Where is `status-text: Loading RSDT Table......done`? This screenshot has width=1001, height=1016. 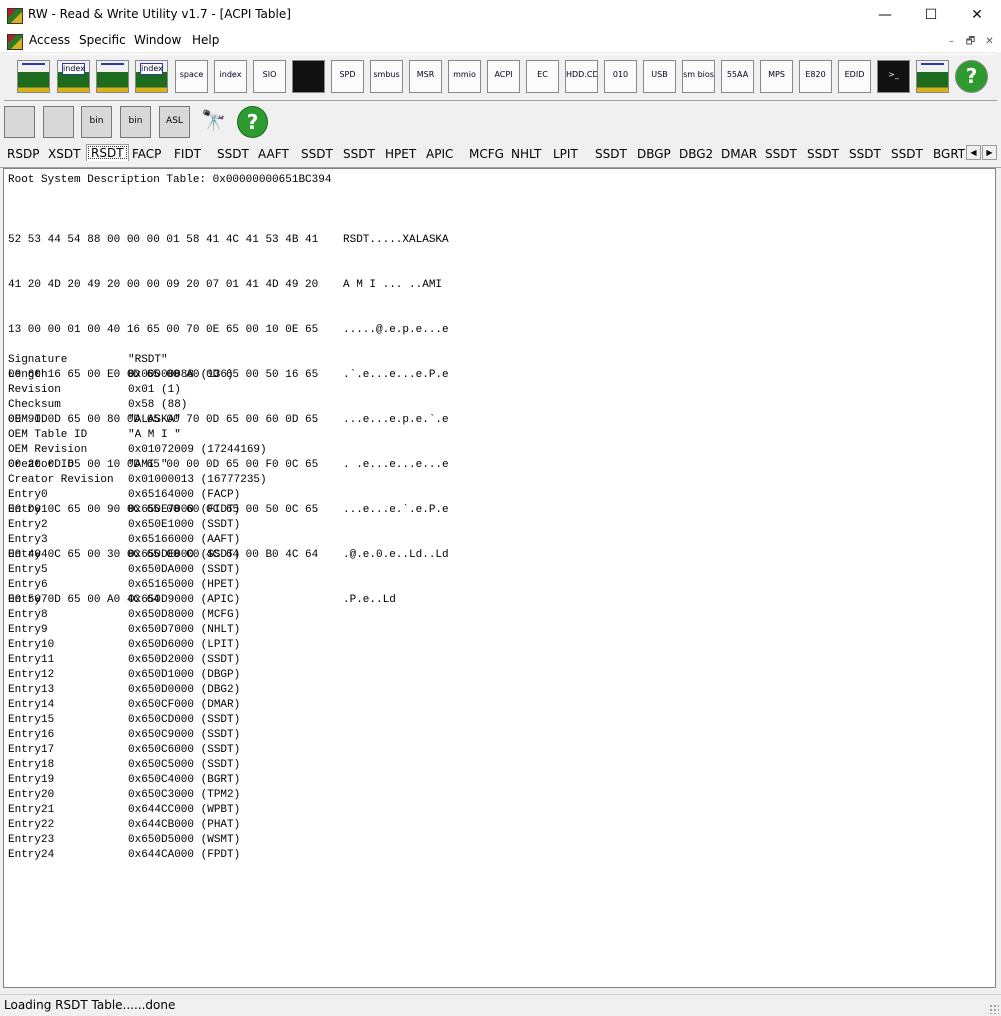 status-text: Loading RSDT Table......done is located at coordinates (90, 1005).